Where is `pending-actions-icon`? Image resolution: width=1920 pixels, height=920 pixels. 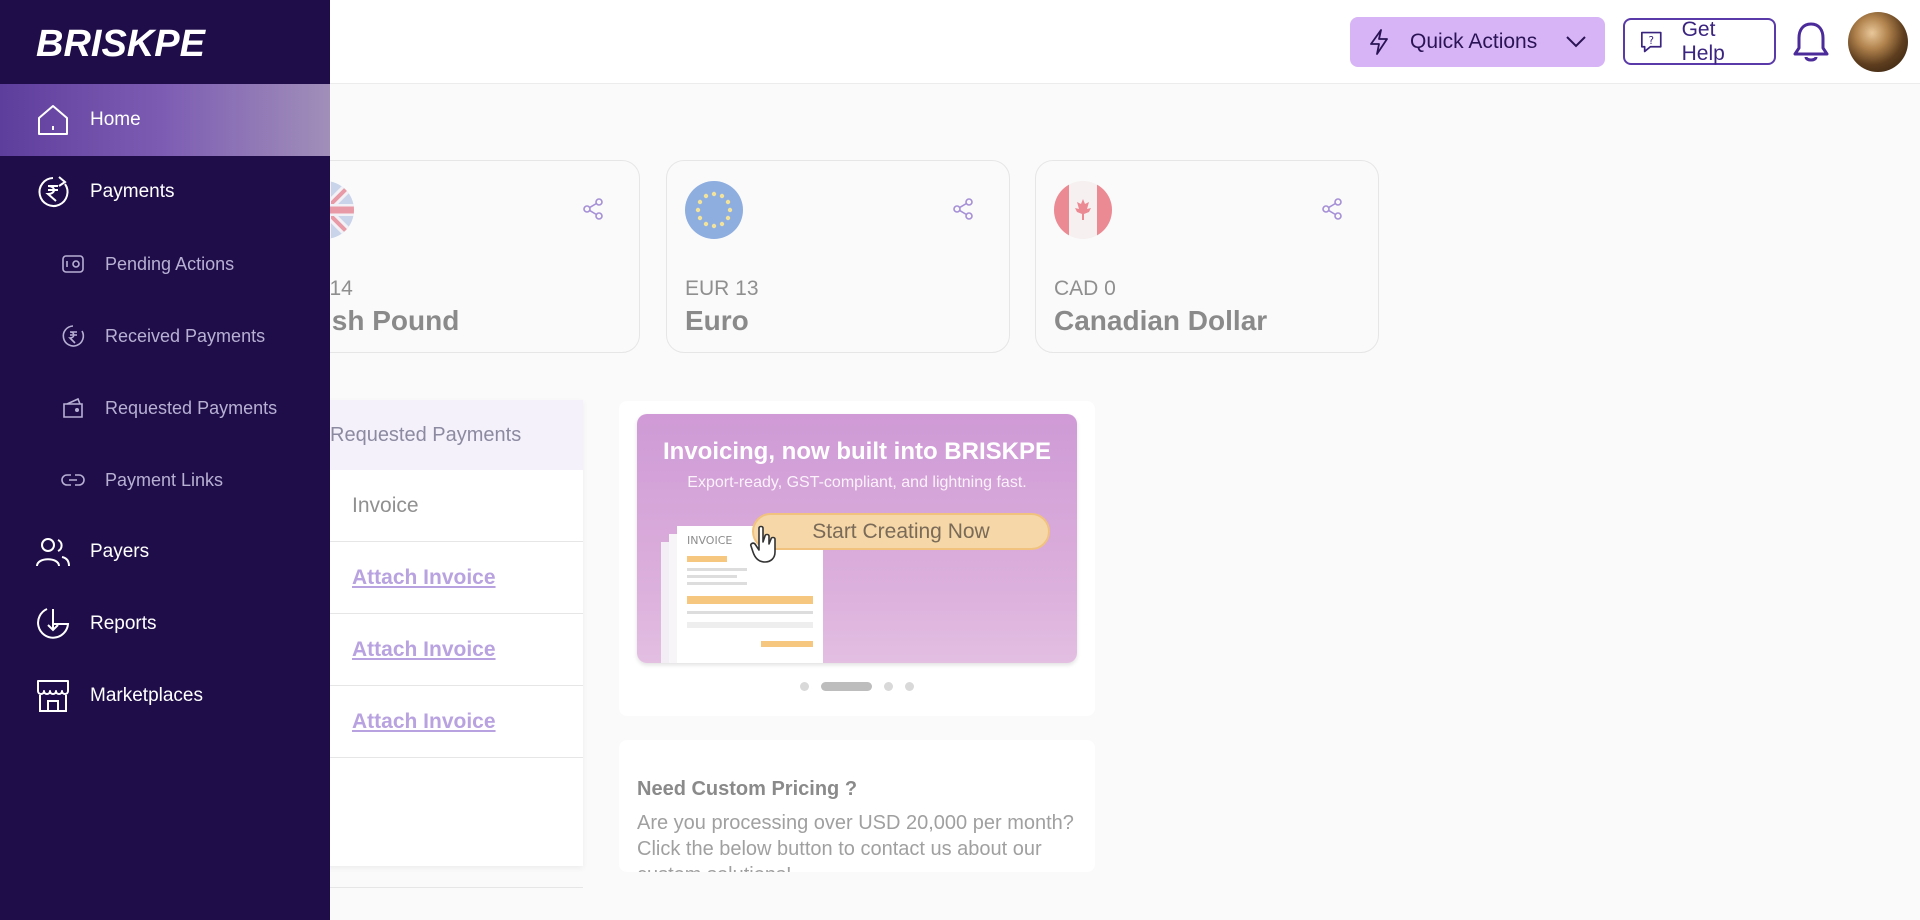 pending-actions-icon is located at coordinates (73, 264).